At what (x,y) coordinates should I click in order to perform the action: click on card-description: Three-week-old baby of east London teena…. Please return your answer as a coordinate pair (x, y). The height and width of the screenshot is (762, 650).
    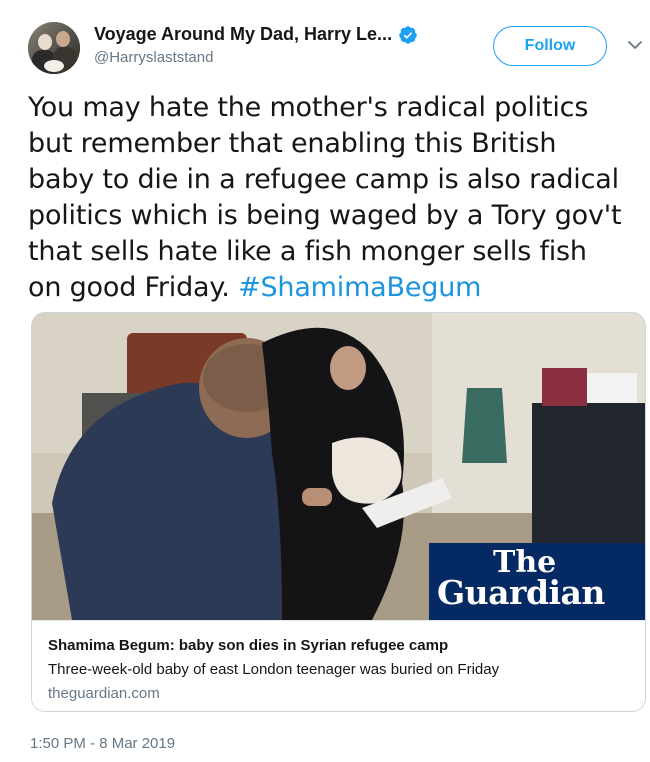
    Looking at the image, I should click on (274, 669).